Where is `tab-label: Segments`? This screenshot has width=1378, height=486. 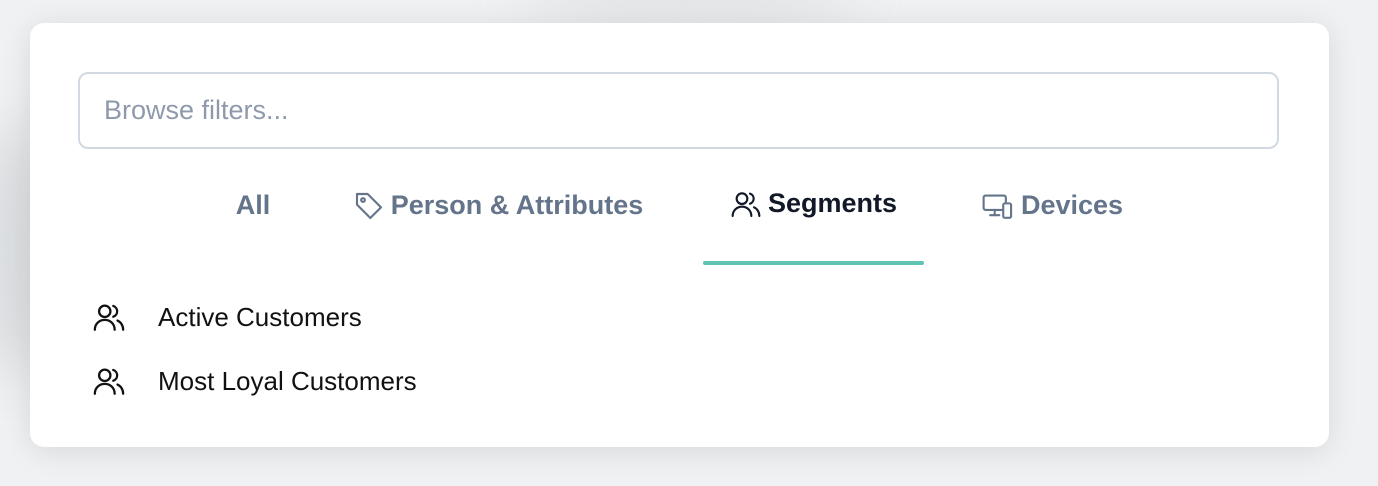 tab-label: Segments is located at coordinates (832, 203).